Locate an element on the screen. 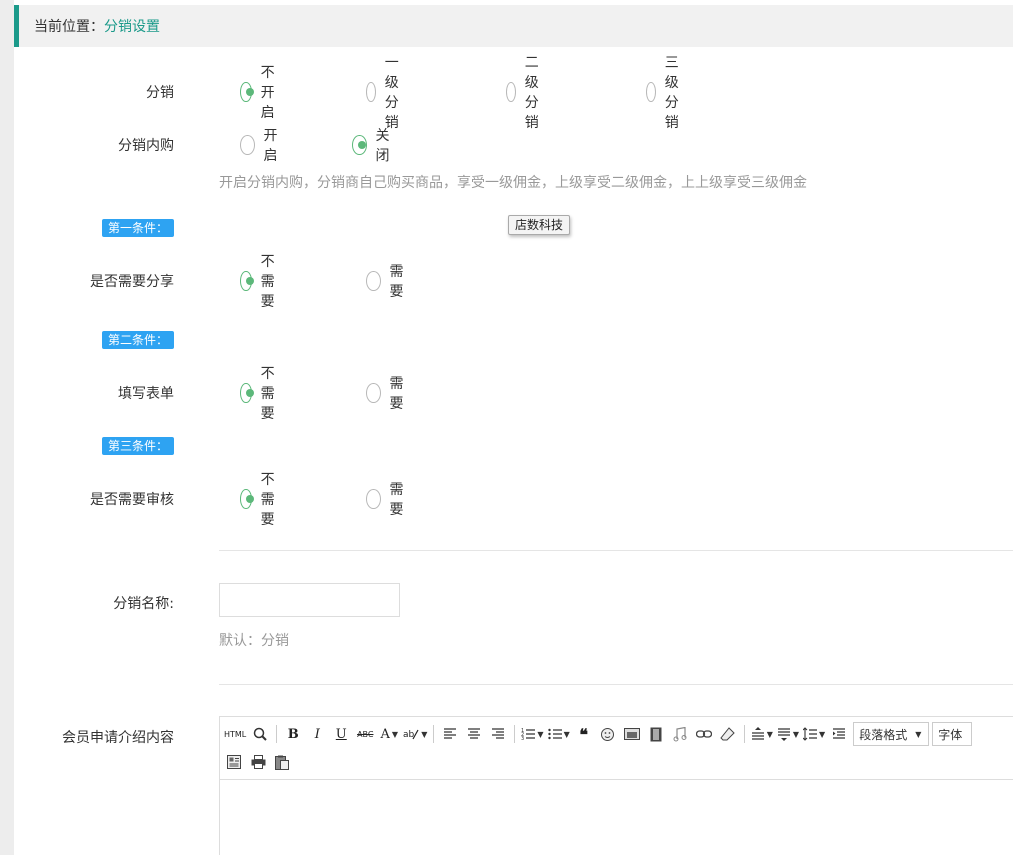 This screenshot has width=1013, height=855. unordered-list-button: ▼ is located at coordinates (558, 734).